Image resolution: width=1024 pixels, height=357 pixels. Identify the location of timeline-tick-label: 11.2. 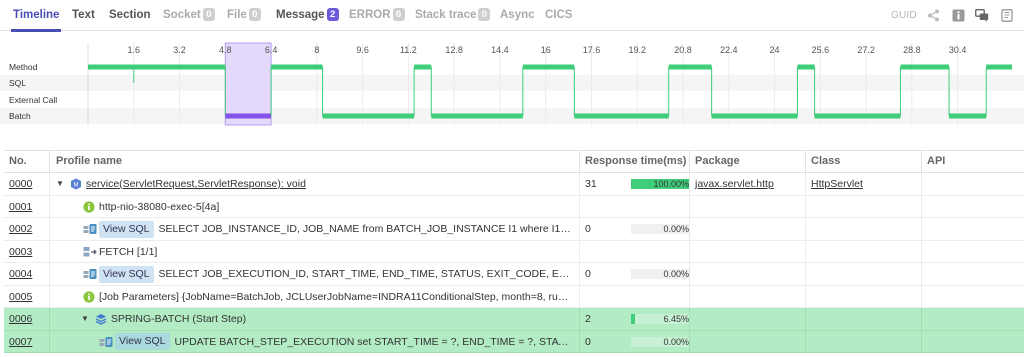
(408, 50).